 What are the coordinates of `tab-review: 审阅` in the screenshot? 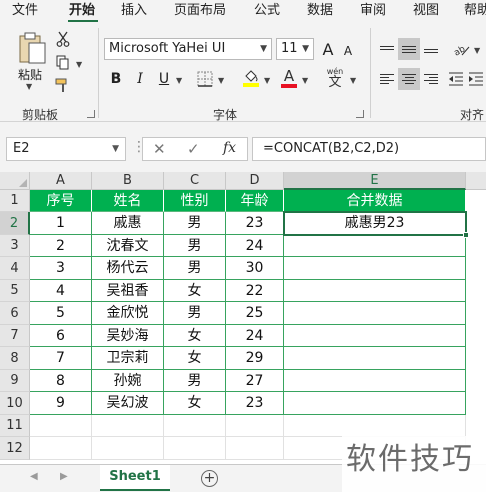 It's located at (373, 11).